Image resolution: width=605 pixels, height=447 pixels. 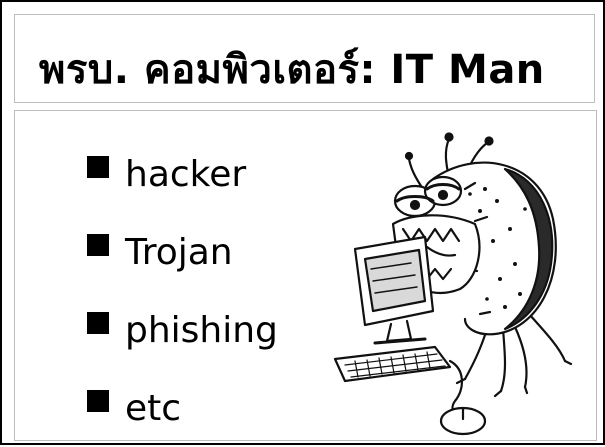 I want to click on bullet-label: etc, so click(x=153, y=408).